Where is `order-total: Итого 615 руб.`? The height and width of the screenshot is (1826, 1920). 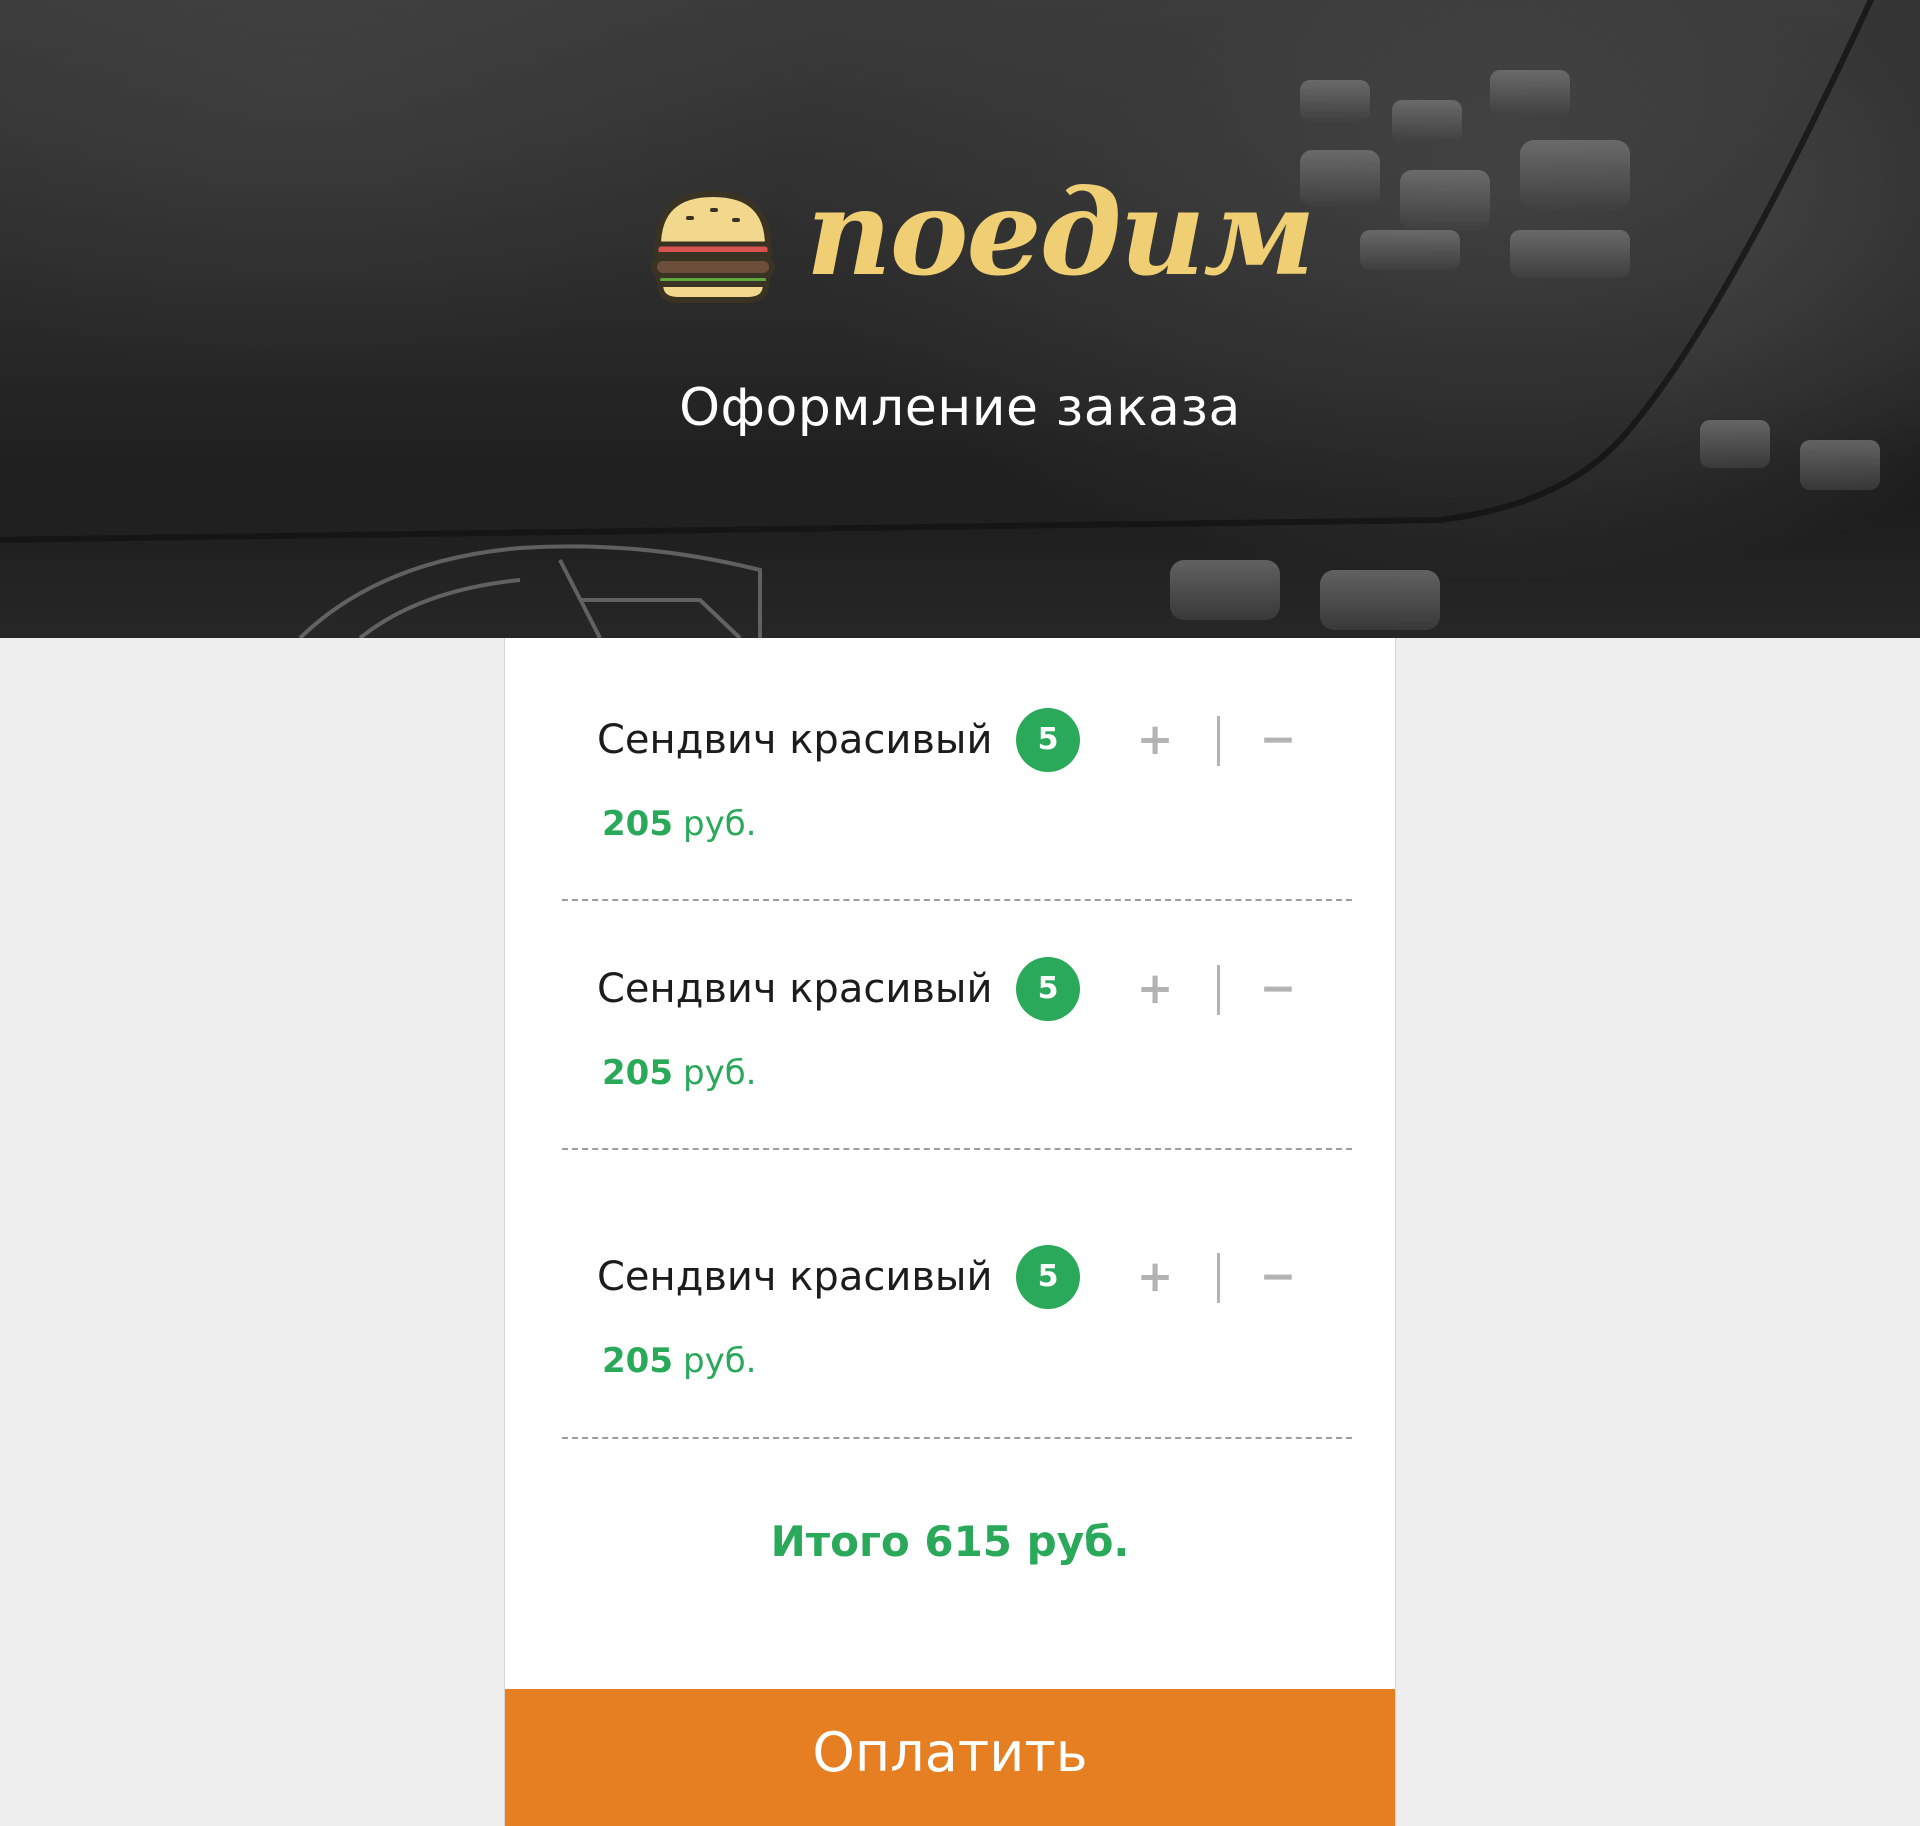
order-total: Итого 615 руб. is located at coordinates (950, 1541).